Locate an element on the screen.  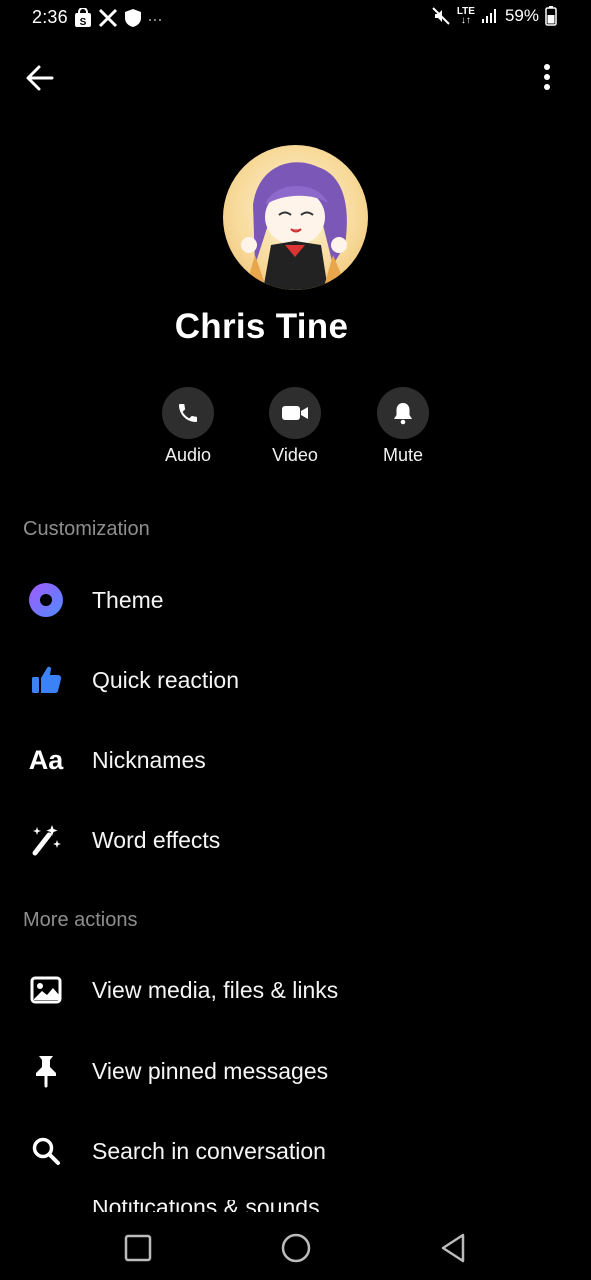
shield-icon is located at coordinates (133, 18).